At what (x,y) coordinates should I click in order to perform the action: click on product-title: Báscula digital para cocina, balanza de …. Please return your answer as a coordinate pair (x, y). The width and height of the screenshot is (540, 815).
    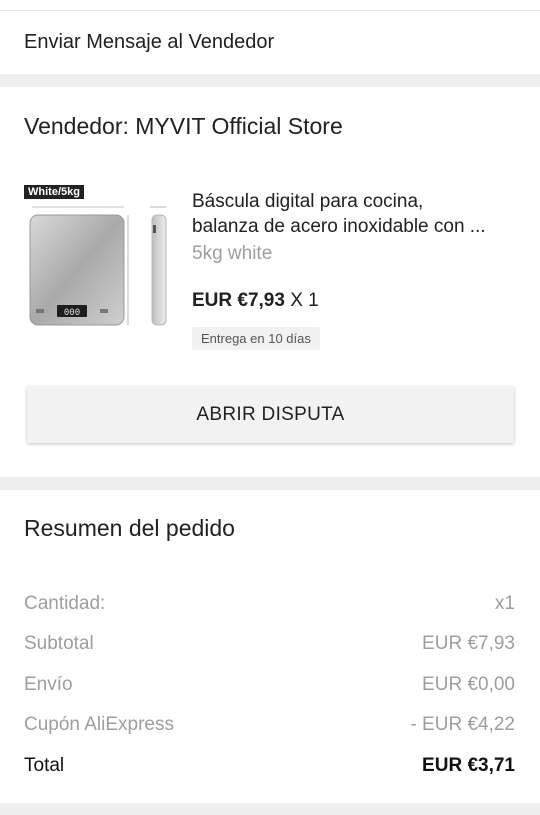
    Looking at the image, I should click on (354, 214).